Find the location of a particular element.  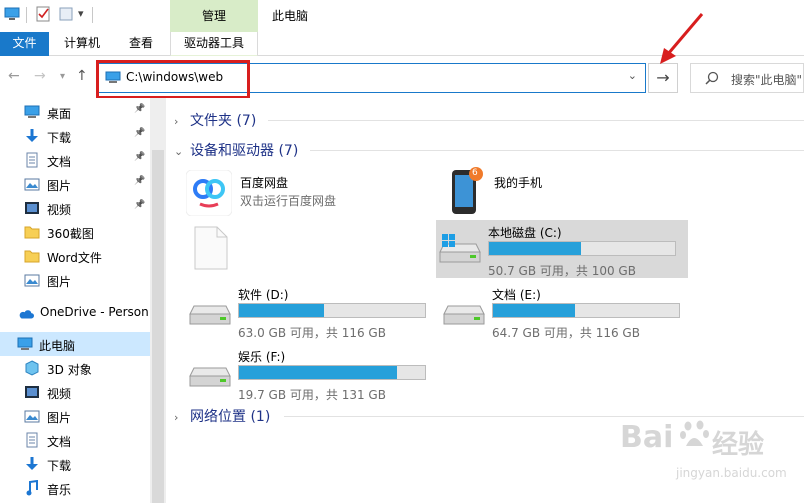

device-description: 双击运行百度网盘 is located at coordinates (288, 201).